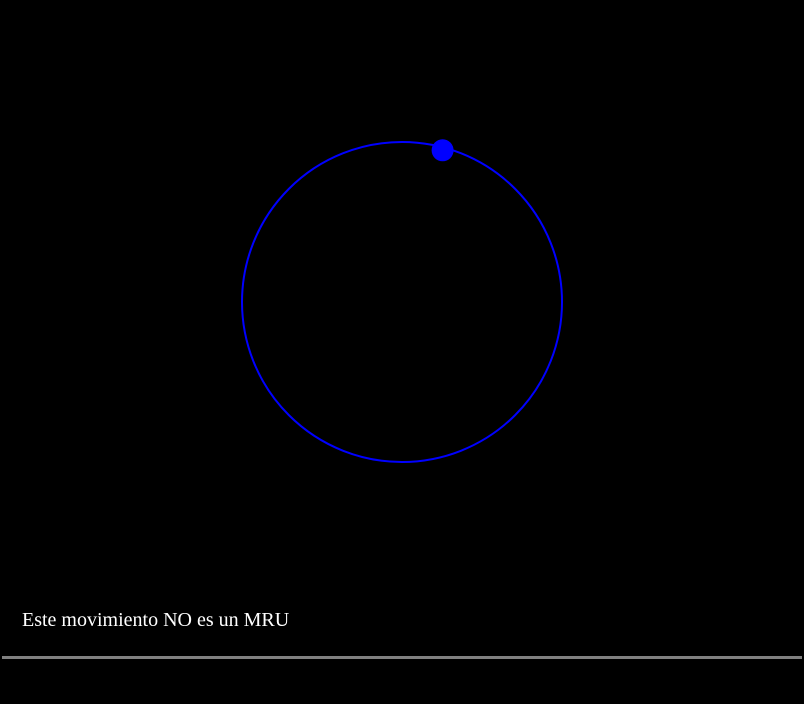 This screenshot has height=704, width=804. What do you see at coordinates (442, 150) in the screenshot?
I see `moving-particle` at bounding box center [442, 150].